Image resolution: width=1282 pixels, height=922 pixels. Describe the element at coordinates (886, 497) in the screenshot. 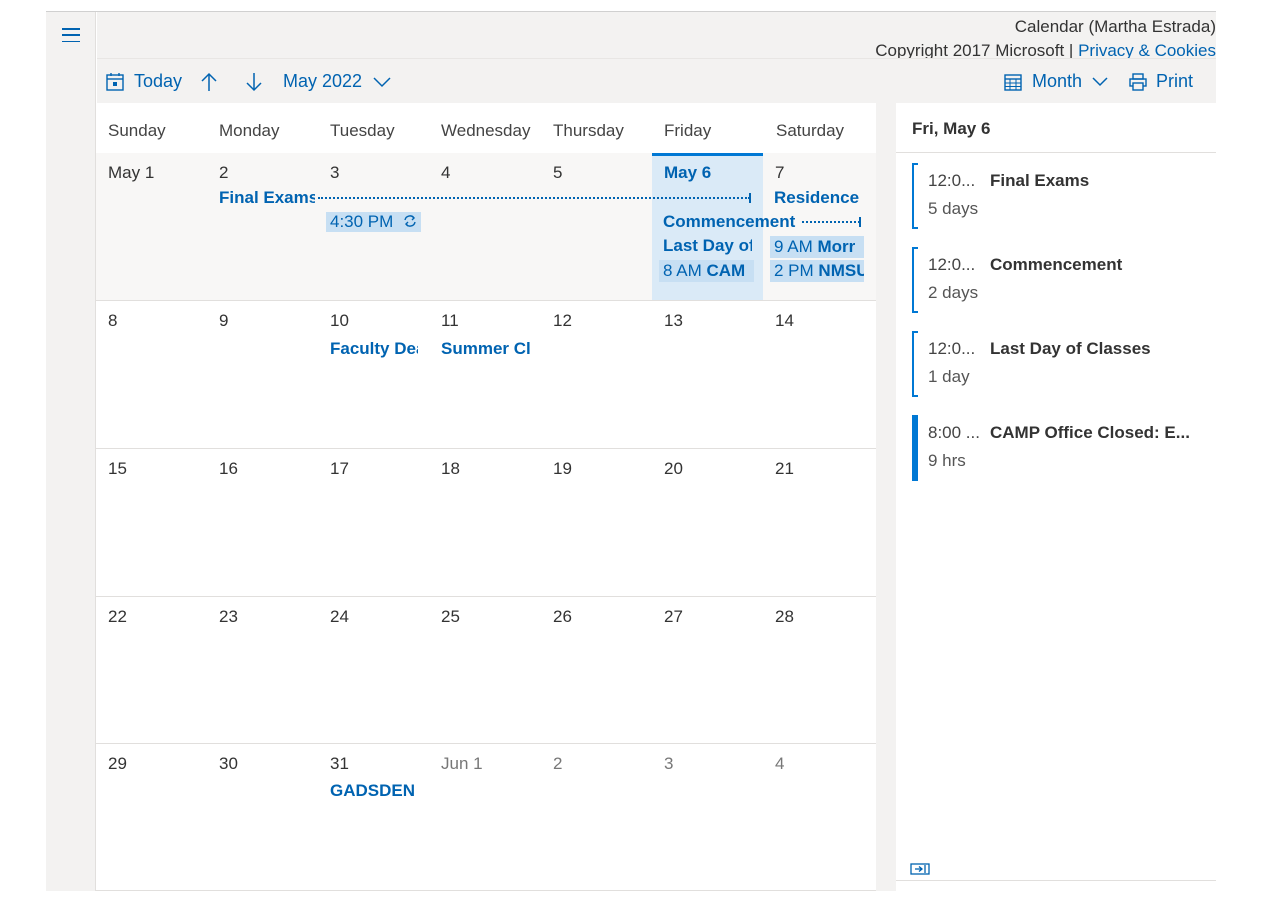

I see `pane-separator` at that location.